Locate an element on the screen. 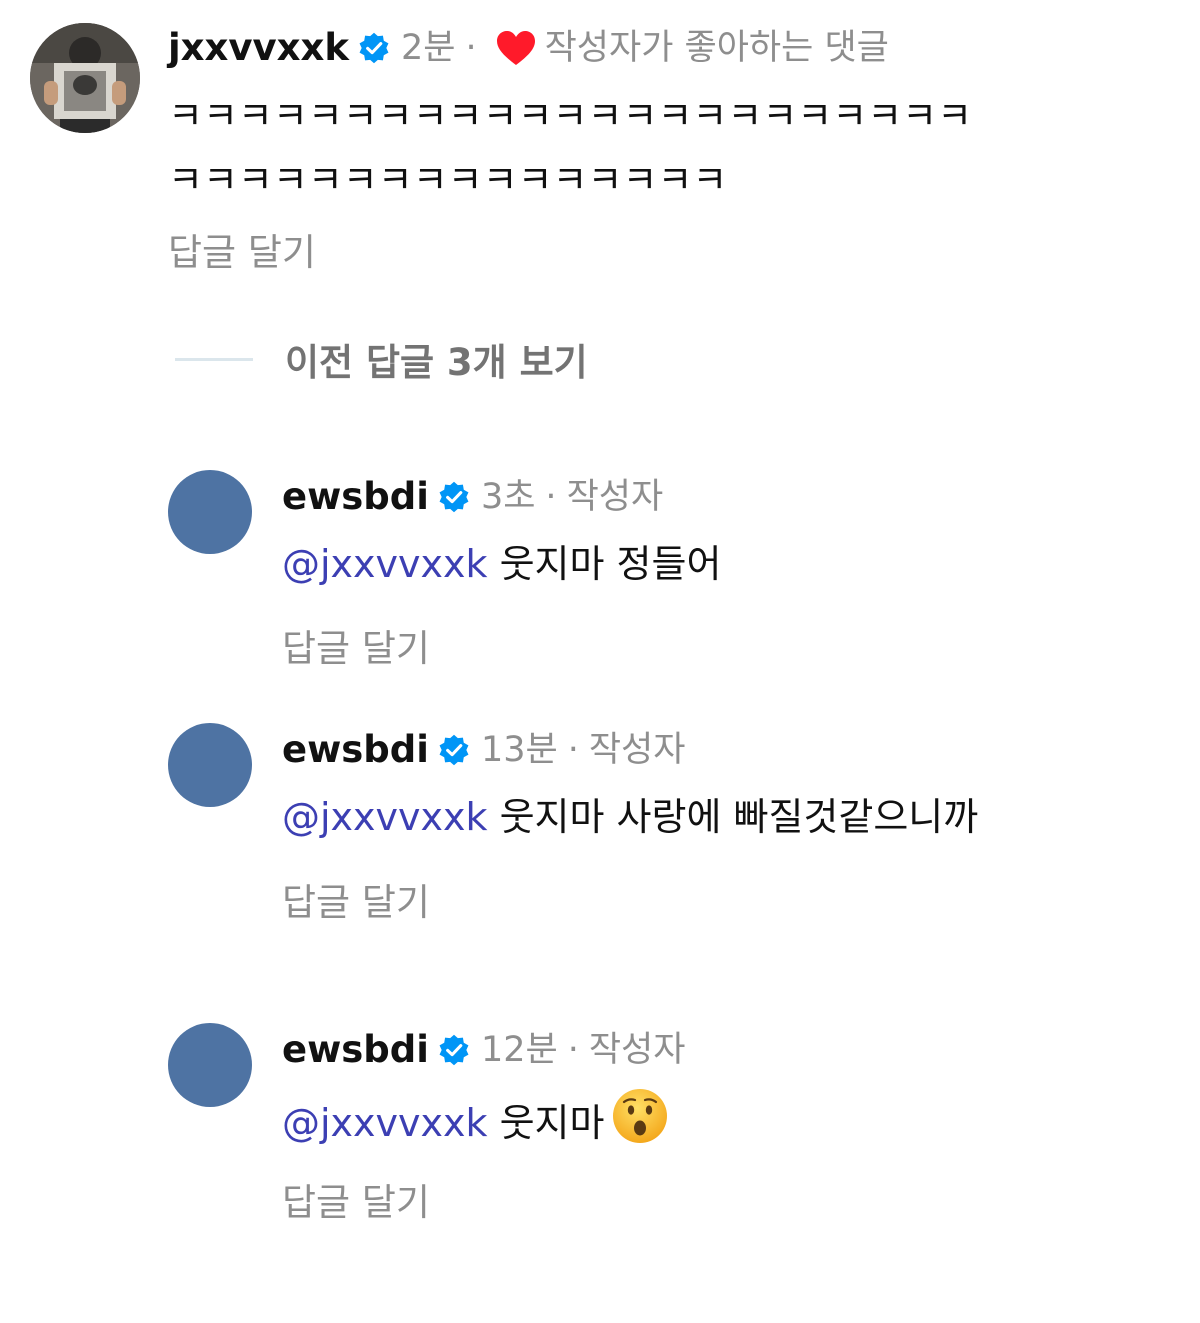 Image resolution: width=1200 pixels, height=1323 pixels. comment-text: ㅋㅋㅋㅋㅋㅋㅋㅋㅋㅋㅋㅋㅋㅋㅋㅋㅋㅋㅋㅋㅋㅋㅋ ㅋㅋㅋㅋㅋㅋㅋㅋㅋㅋㅋㅋㅋㅋㅋㅋ is located at coordinates (570, 148).